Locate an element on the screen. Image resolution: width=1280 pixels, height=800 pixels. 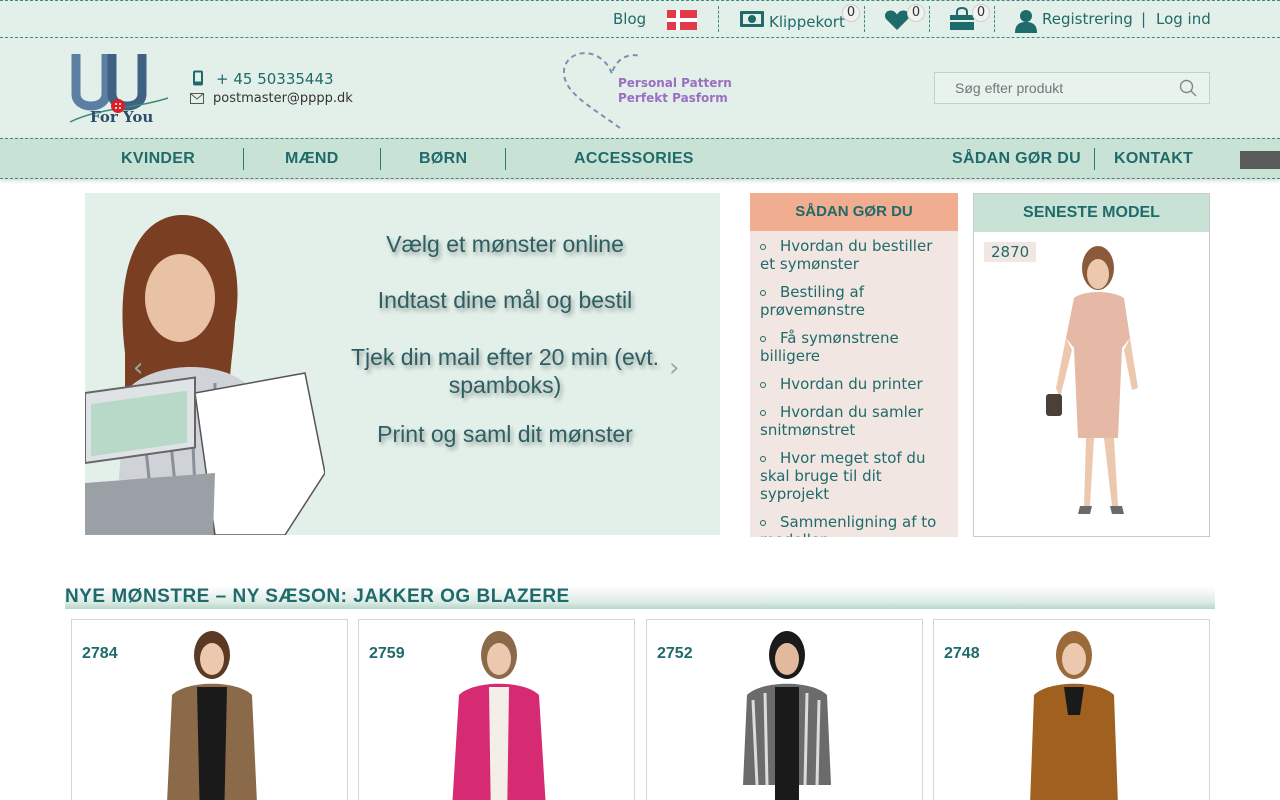
klippekort-link: Klippekort is located at coordinates (807, 22).